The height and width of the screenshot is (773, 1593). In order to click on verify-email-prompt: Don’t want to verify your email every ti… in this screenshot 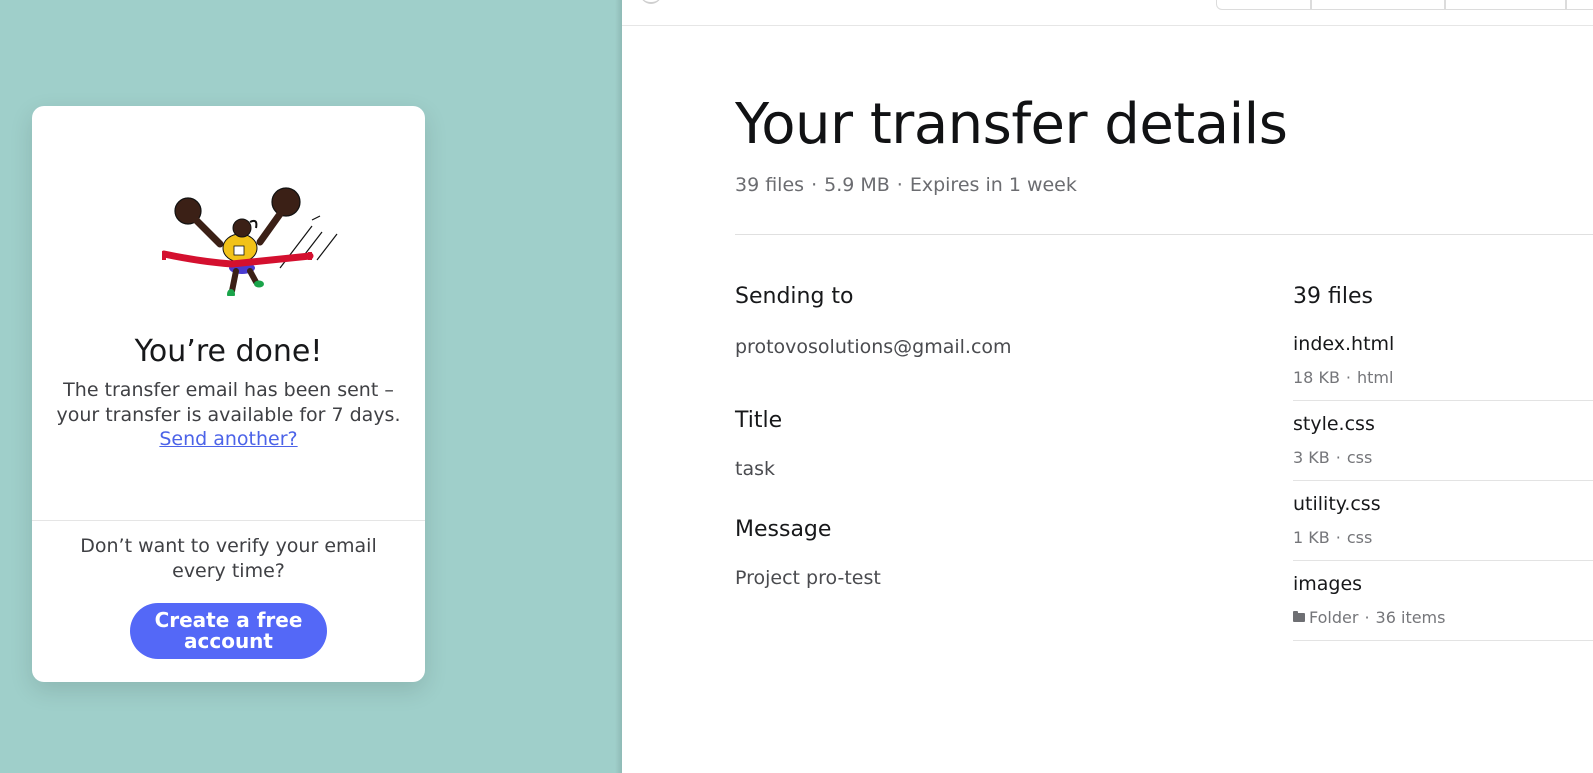, I will do `click(228, 558)`.